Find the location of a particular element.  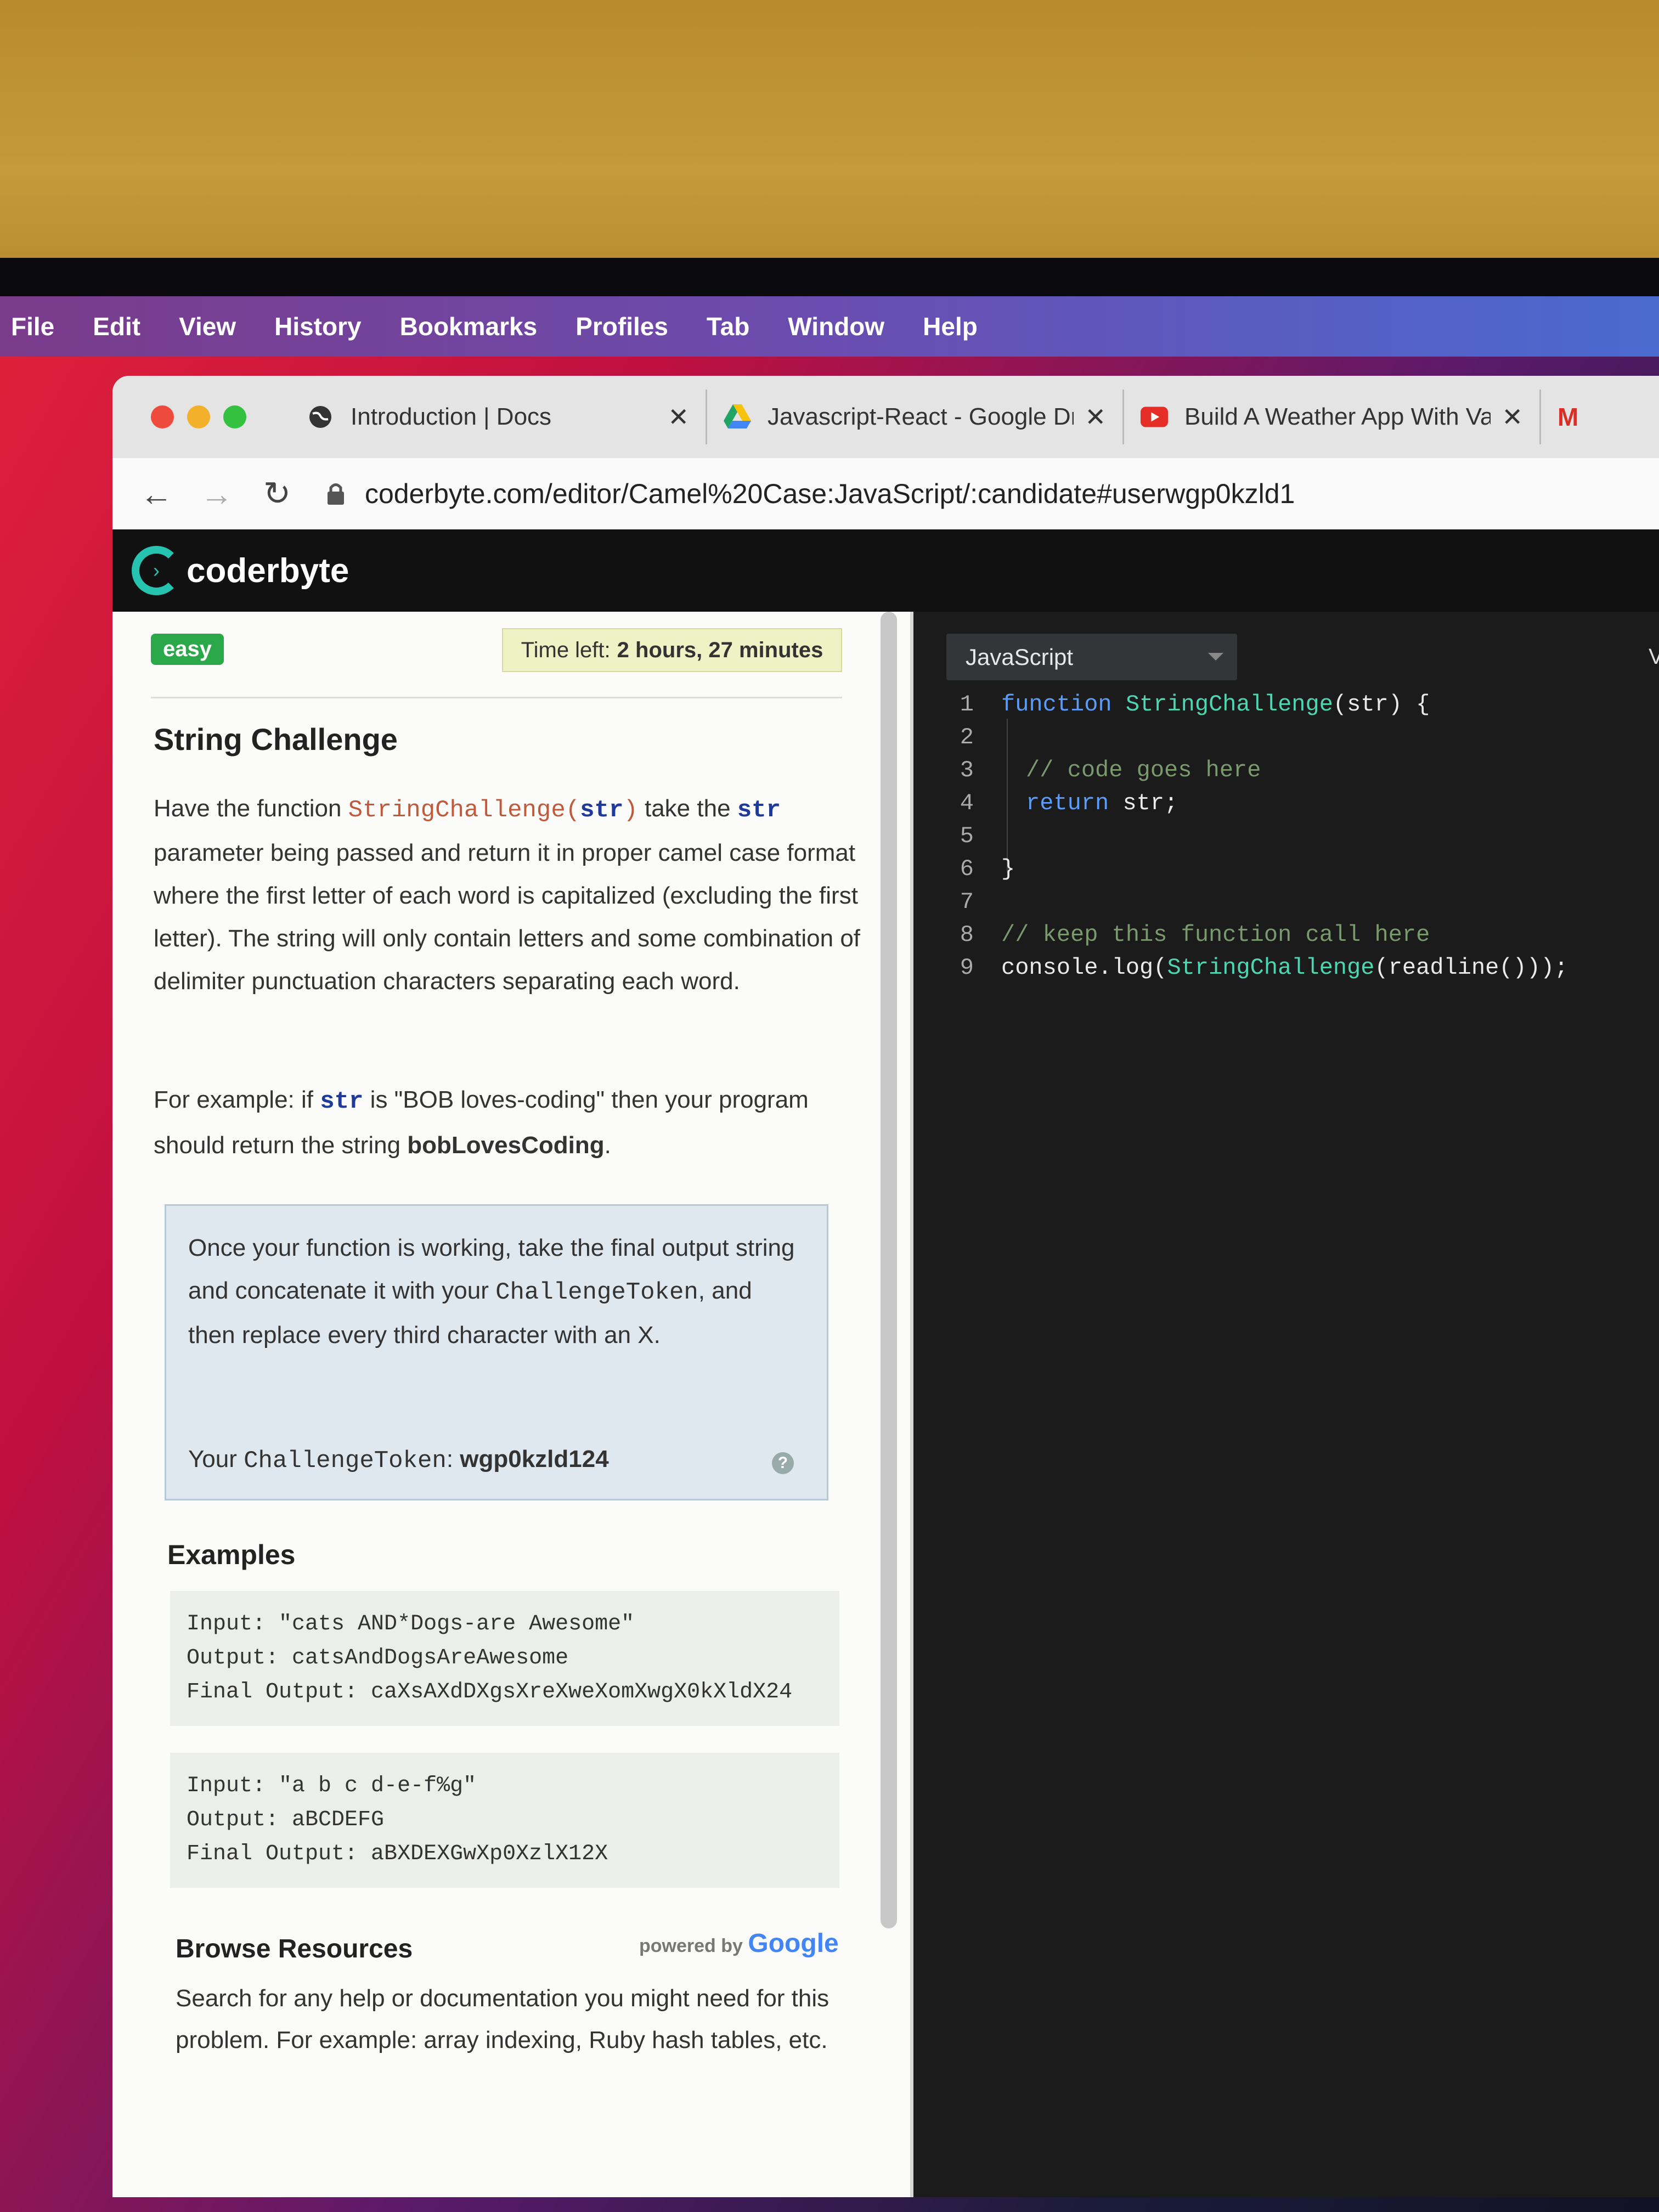

editor-toolbar-label: V is located at coordinates (1654, 657).